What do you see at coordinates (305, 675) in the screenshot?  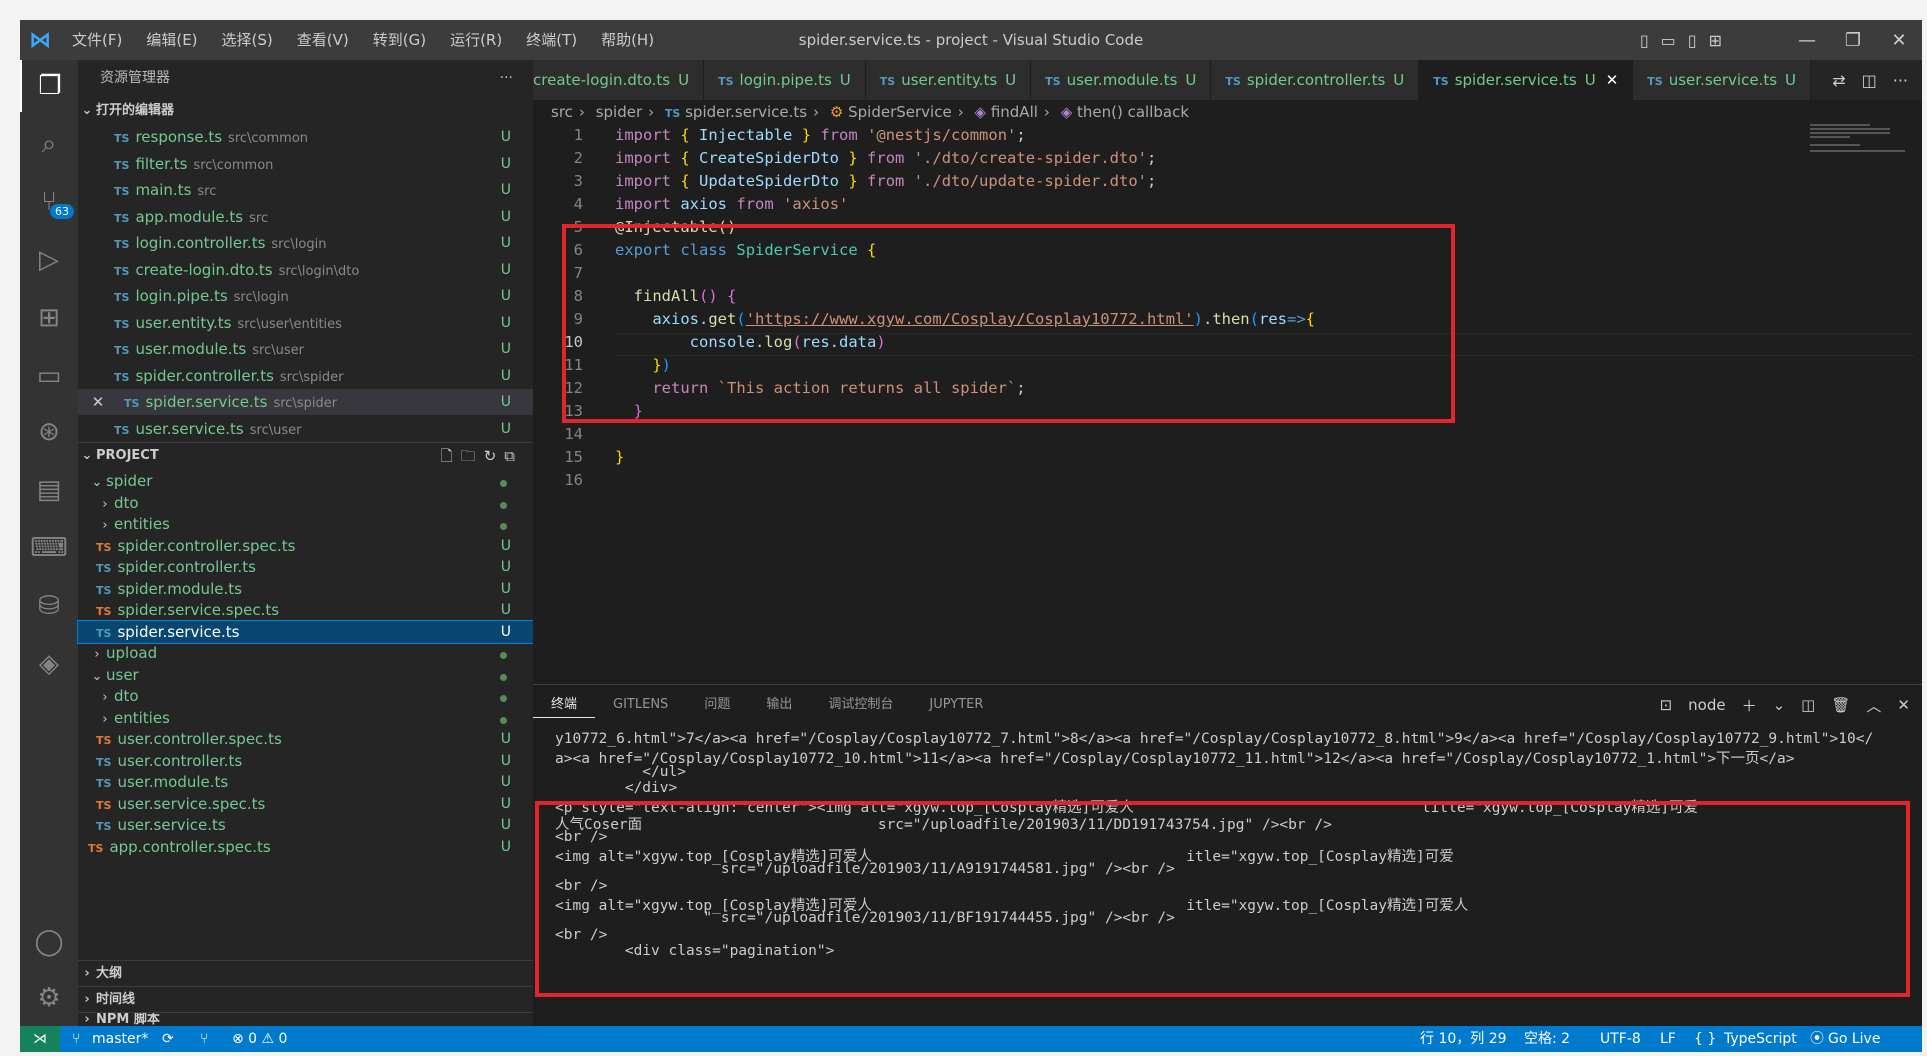 I see `tree-folder: ⌄ user` at bounding box center [305, 675].